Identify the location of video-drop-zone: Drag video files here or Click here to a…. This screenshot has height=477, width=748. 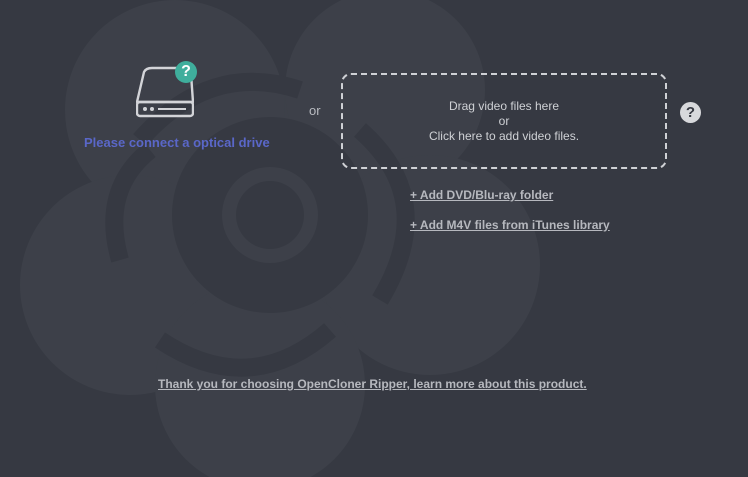
(504, 121).